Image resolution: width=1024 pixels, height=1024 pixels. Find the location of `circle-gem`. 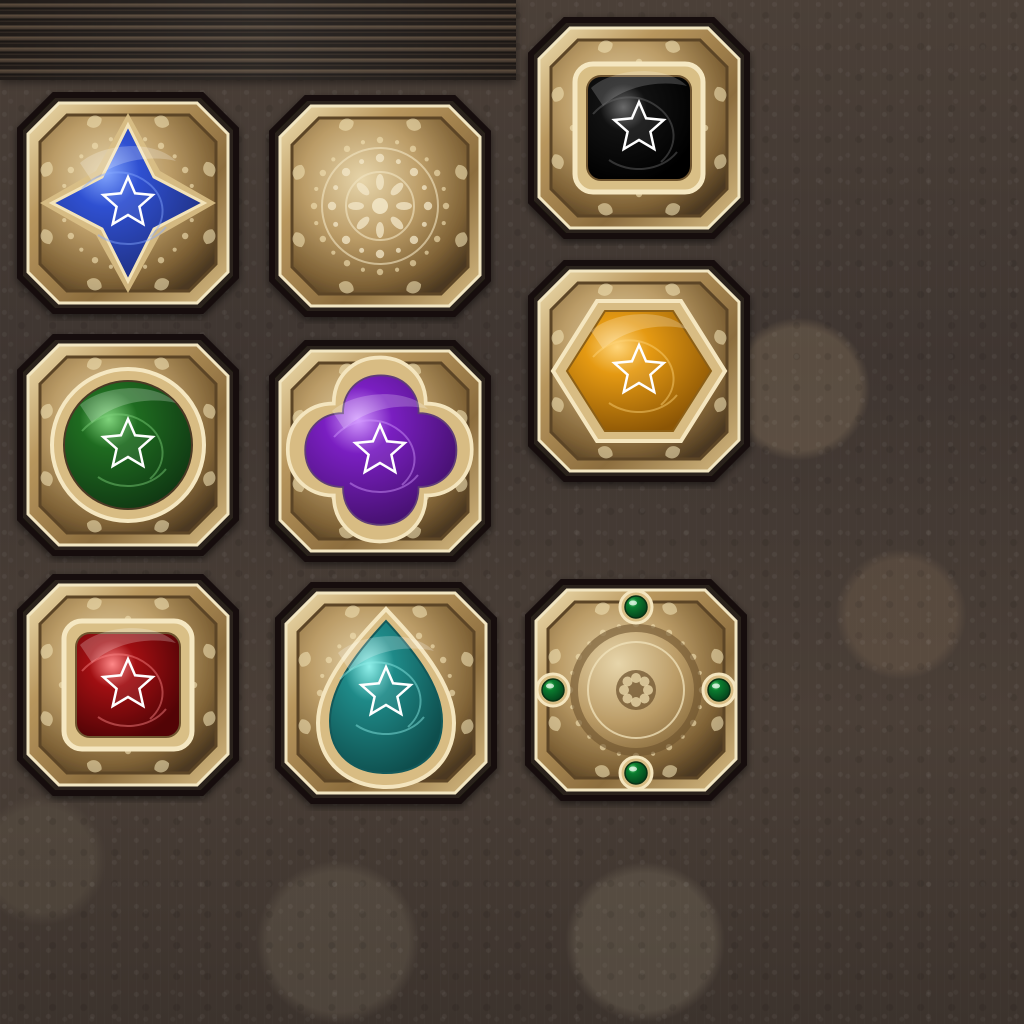

circle-gem is located at coordinates (128, 445).